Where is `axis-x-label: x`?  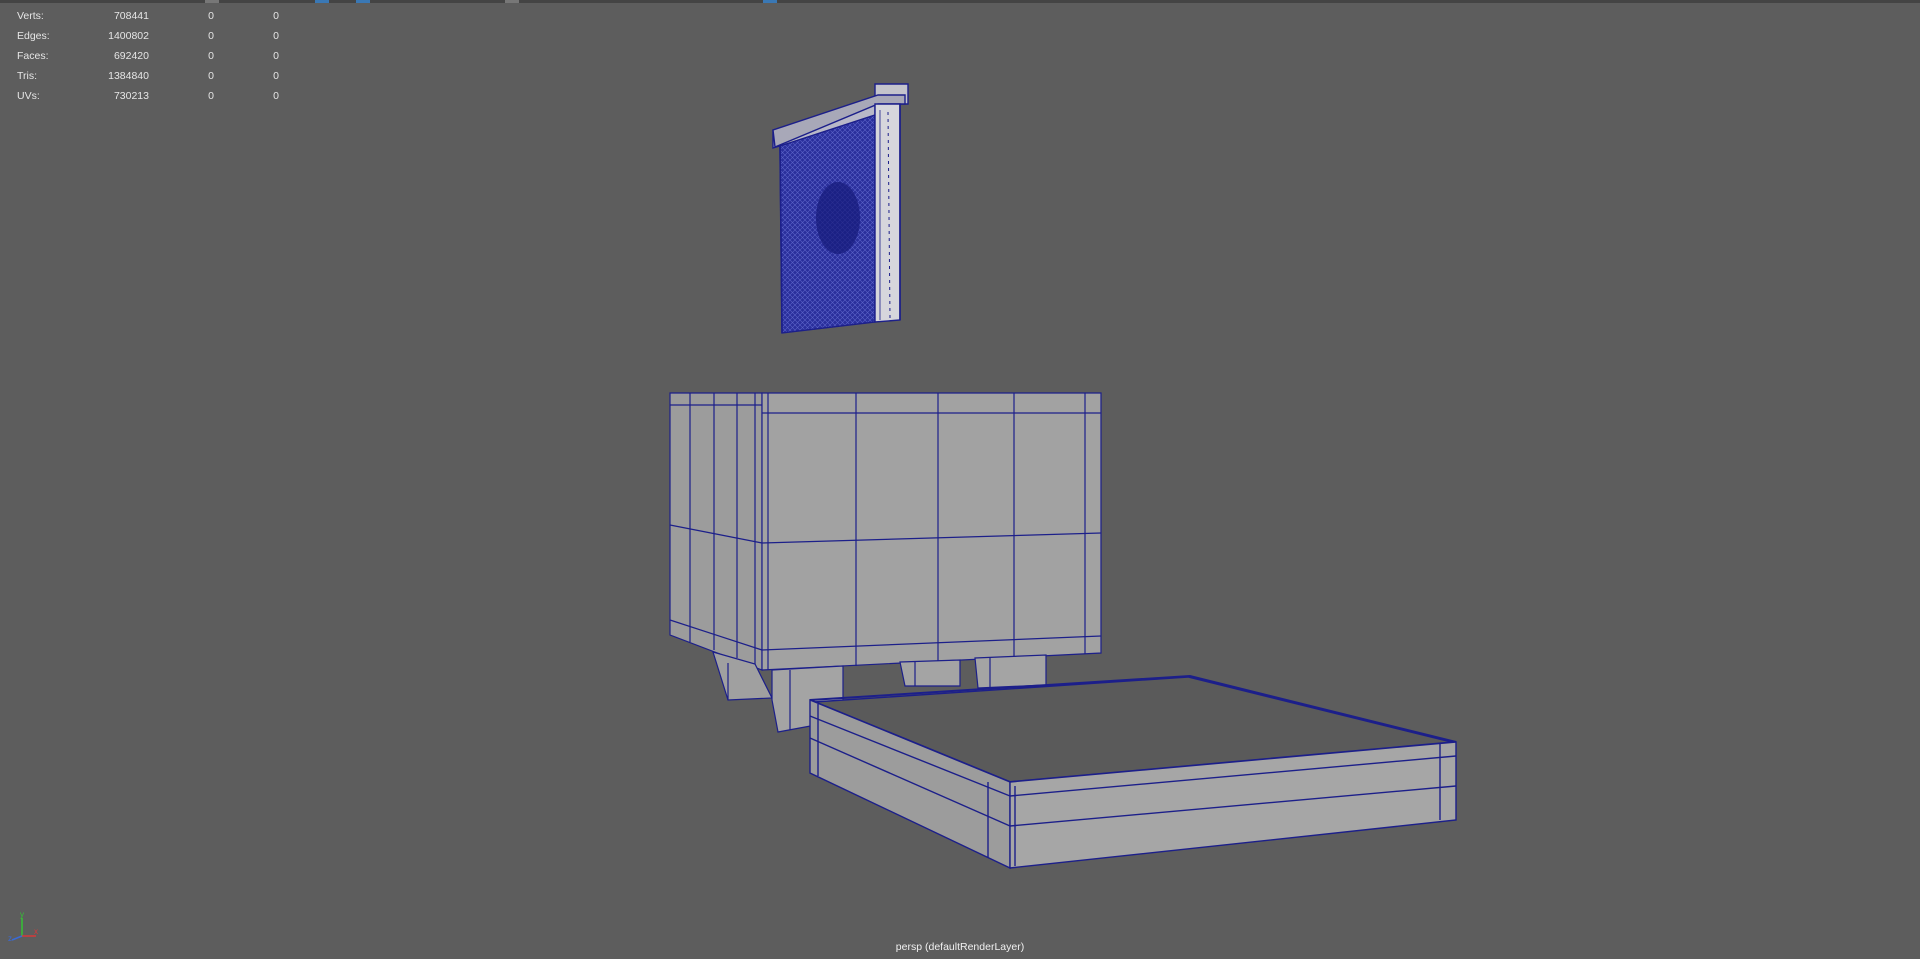
axis-x-label: x is located at coordinates (36, 931).